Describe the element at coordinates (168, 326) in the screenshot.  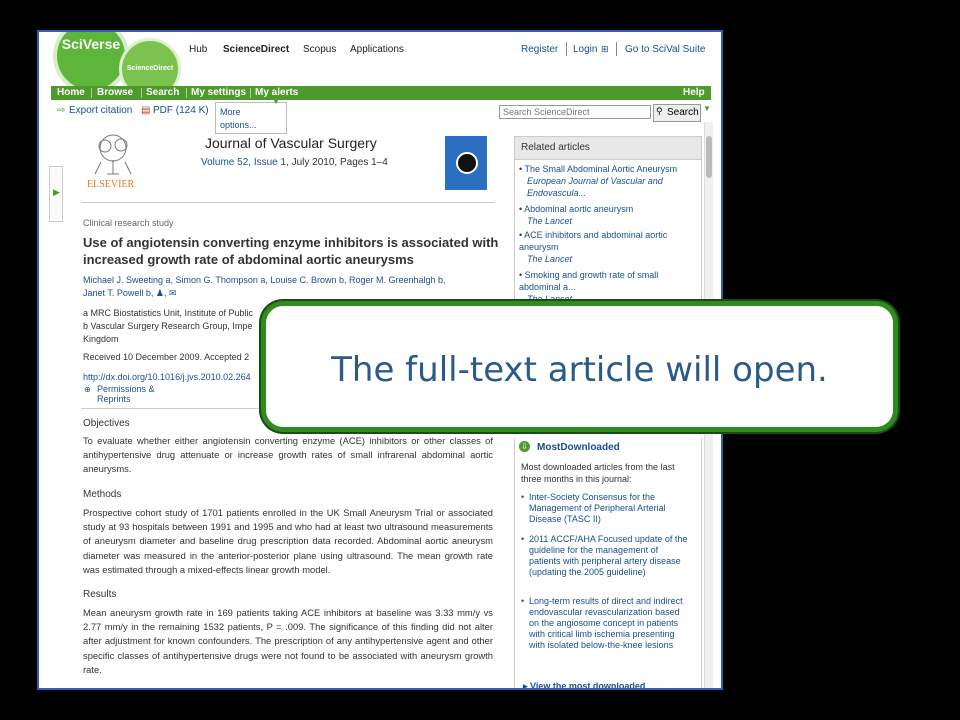
I see `affiliation-b: b Vascular Surgery Research Group, Impe` at that location.